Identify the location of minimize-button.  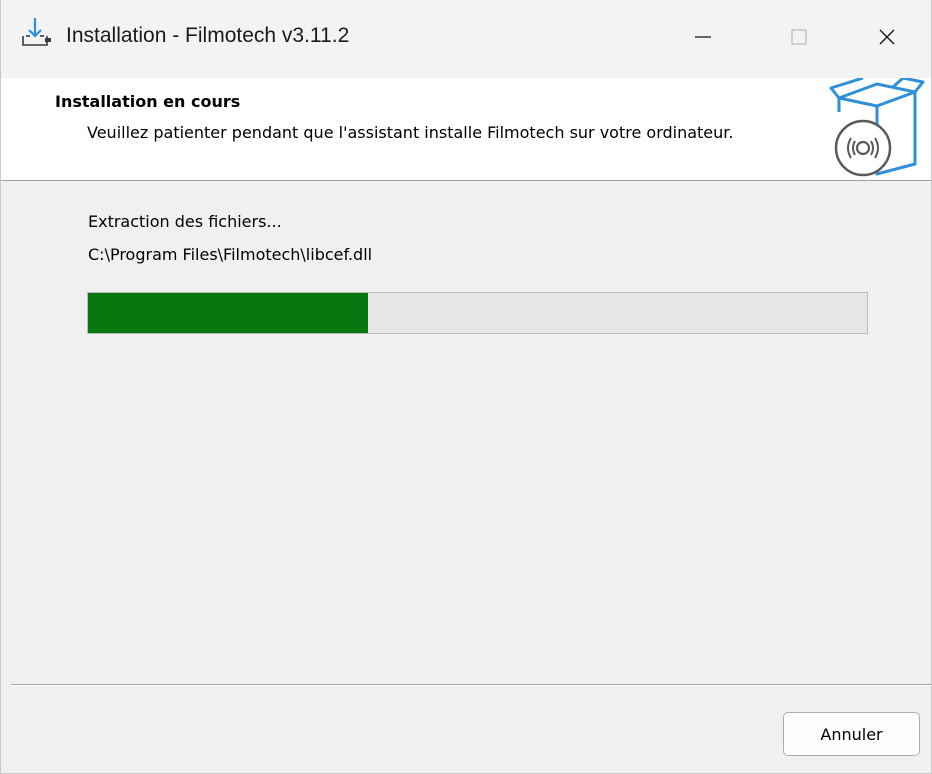
(703, 39).